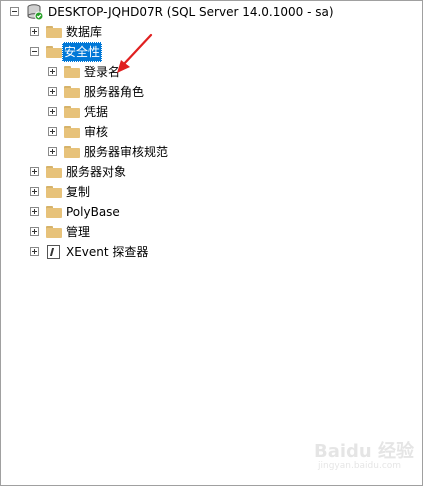 This screenshot has width=423, height=486. What do you see at coordinates (82, 52) in the screenshot?
I see `security-label: 安全性` at bounding box center [82, 52].